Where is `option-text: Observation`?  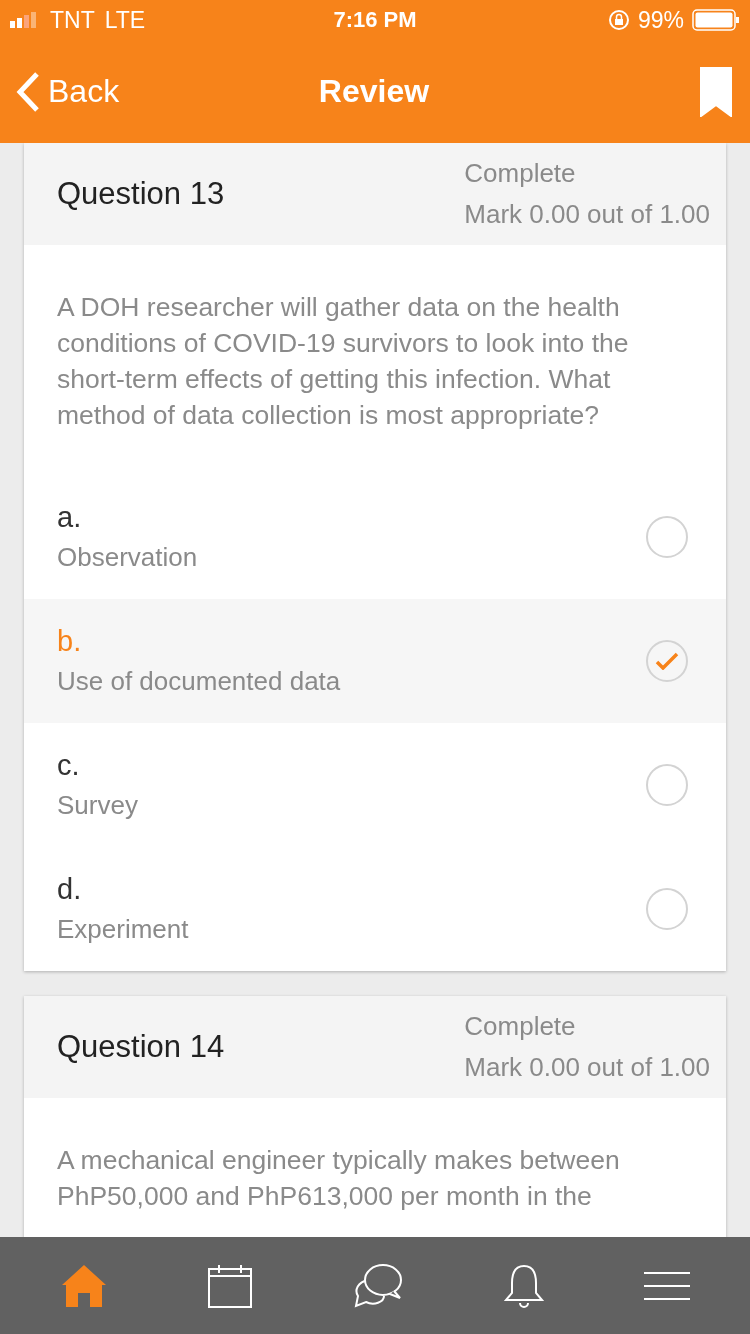 option-text: Observation is located at coordinates (128, 557).